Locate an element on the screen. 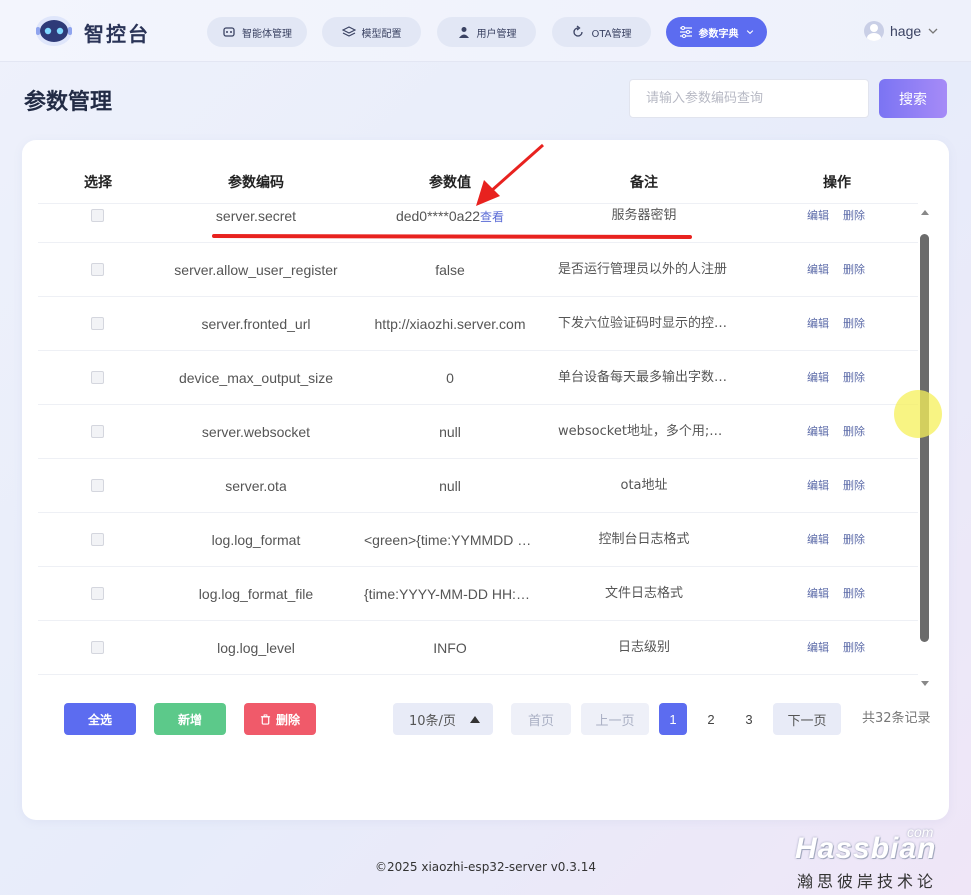 The width and height of the screenshot is (971, 895). scroll-up-arrow-icon is located at coordinates (925, 212).